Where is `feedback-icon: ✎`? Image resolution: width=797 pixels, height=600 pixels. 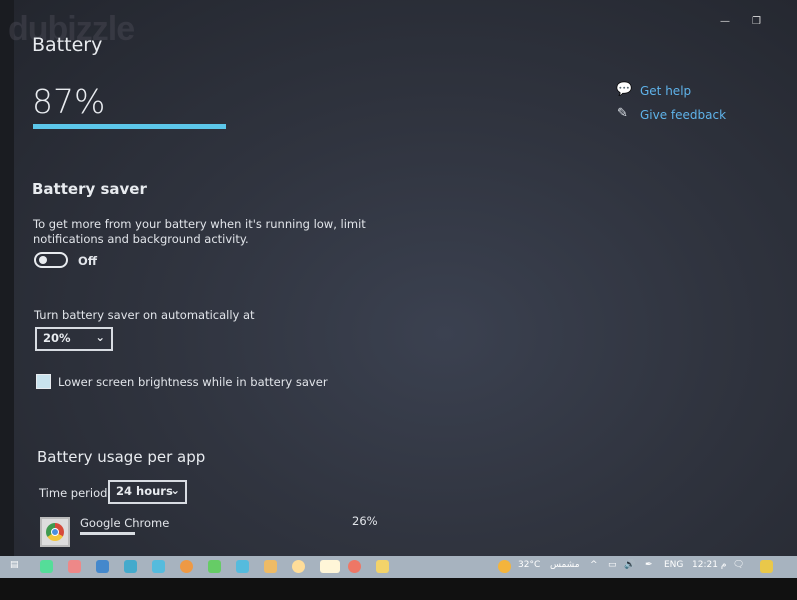
feedback-icon: ✎ is located at coordinates (622, 113).